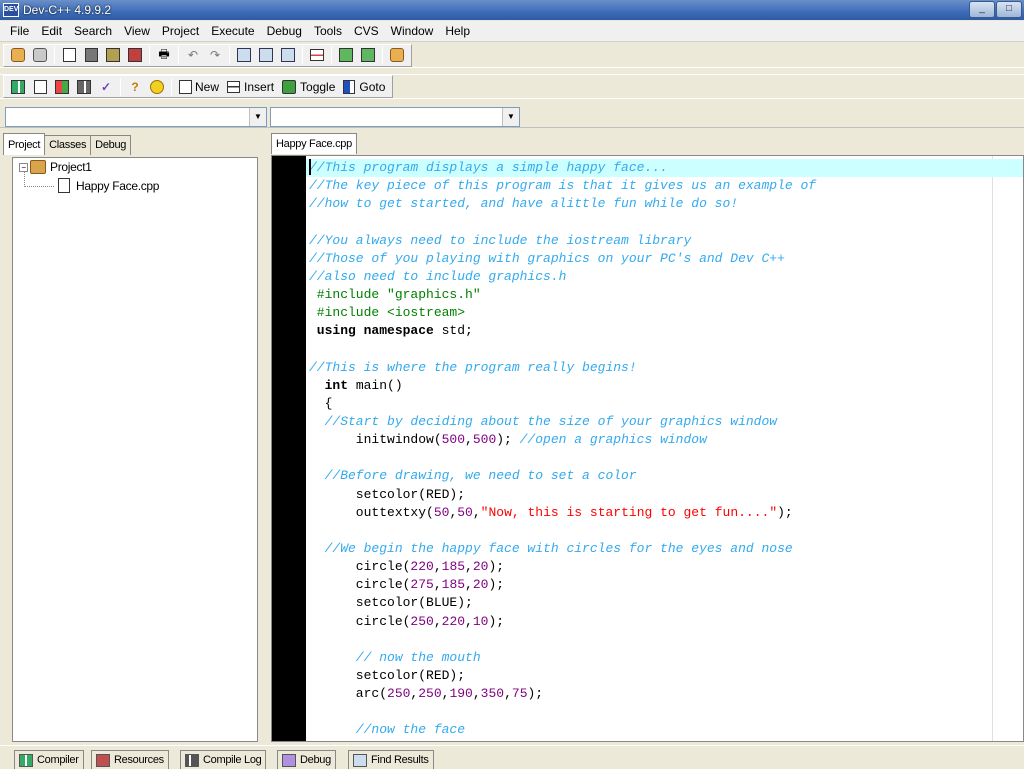 Image resolution: width=1024 pixels, height=769 pixels. What do you see at coordinates (395, 117) in the screenshot?
I see `member-combo: ▼` at bounding box center [395, 117].